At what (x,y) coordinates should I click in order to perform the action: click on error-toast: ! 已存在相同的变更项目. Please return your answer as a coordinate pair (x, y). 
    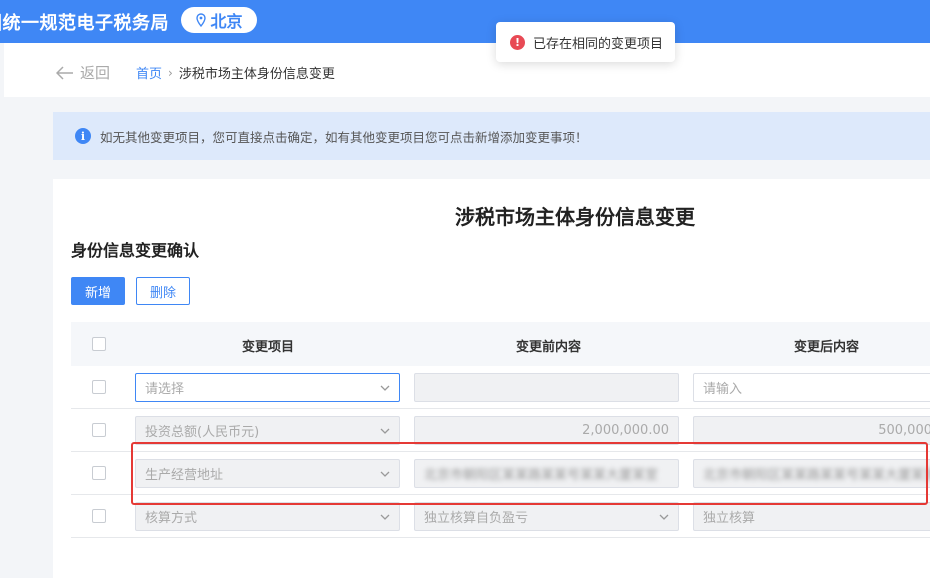
    Looking at the image, I should click on (585, 42).